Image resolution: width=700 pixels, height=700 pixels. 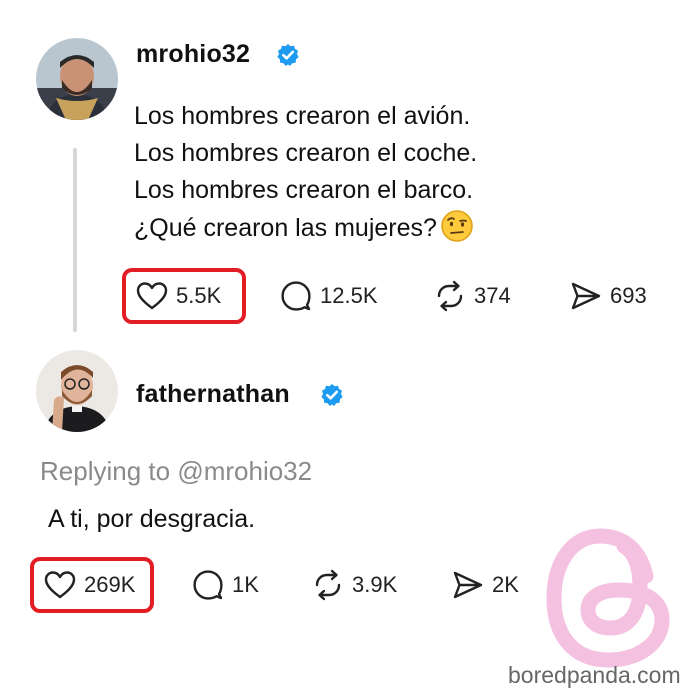 I want to click on share-button: 693, so click(x=608, y=296).